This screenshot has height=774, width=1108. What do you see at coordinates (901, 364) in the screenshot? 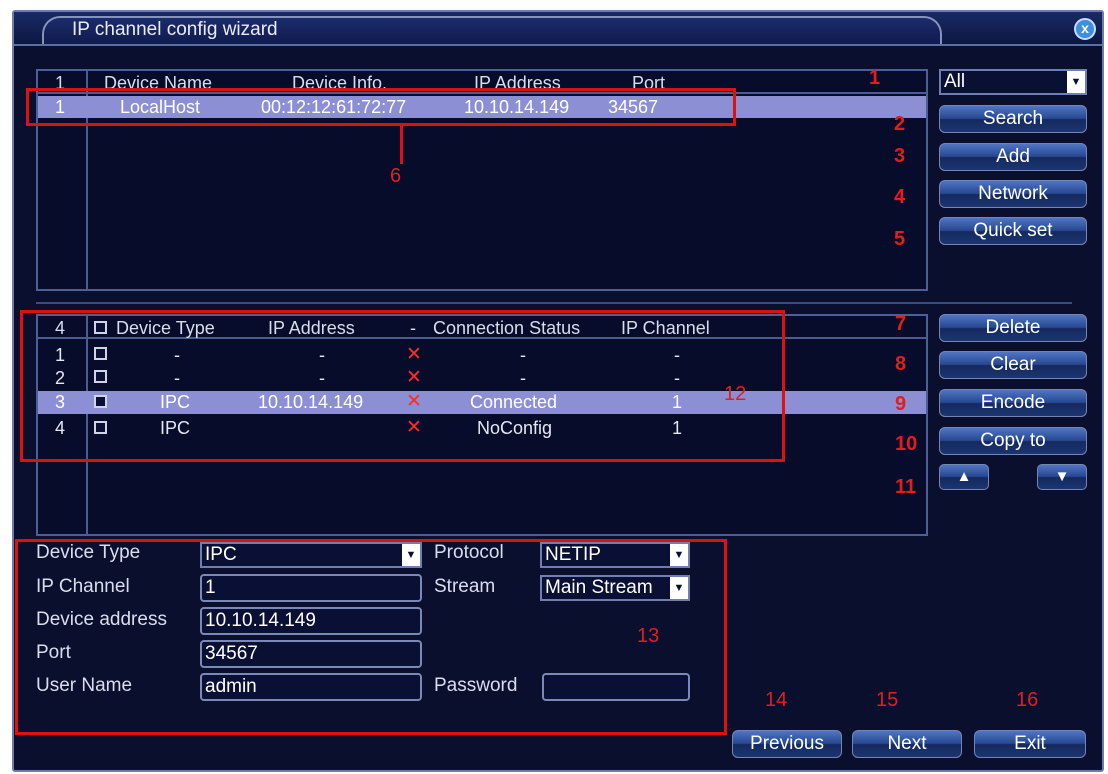
I see `annotation-8: 8` at bounding box center [901, 364].